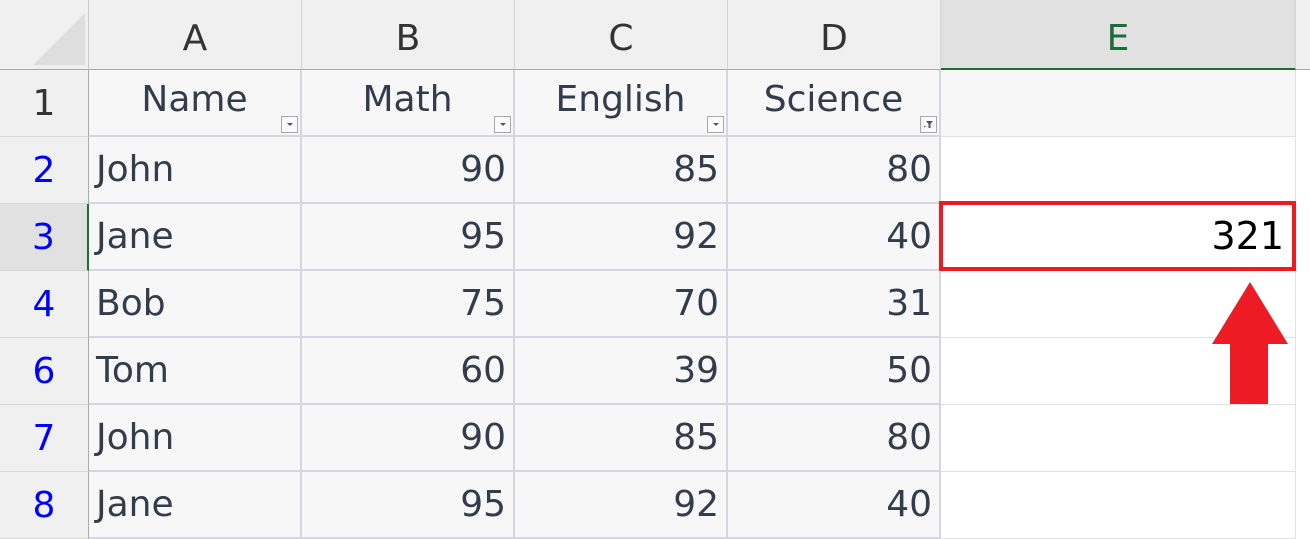 Image resolution: width=1310 pixels, height=539 pixels. I want to click on filter-dropdown-button-math, so click(502, 124).